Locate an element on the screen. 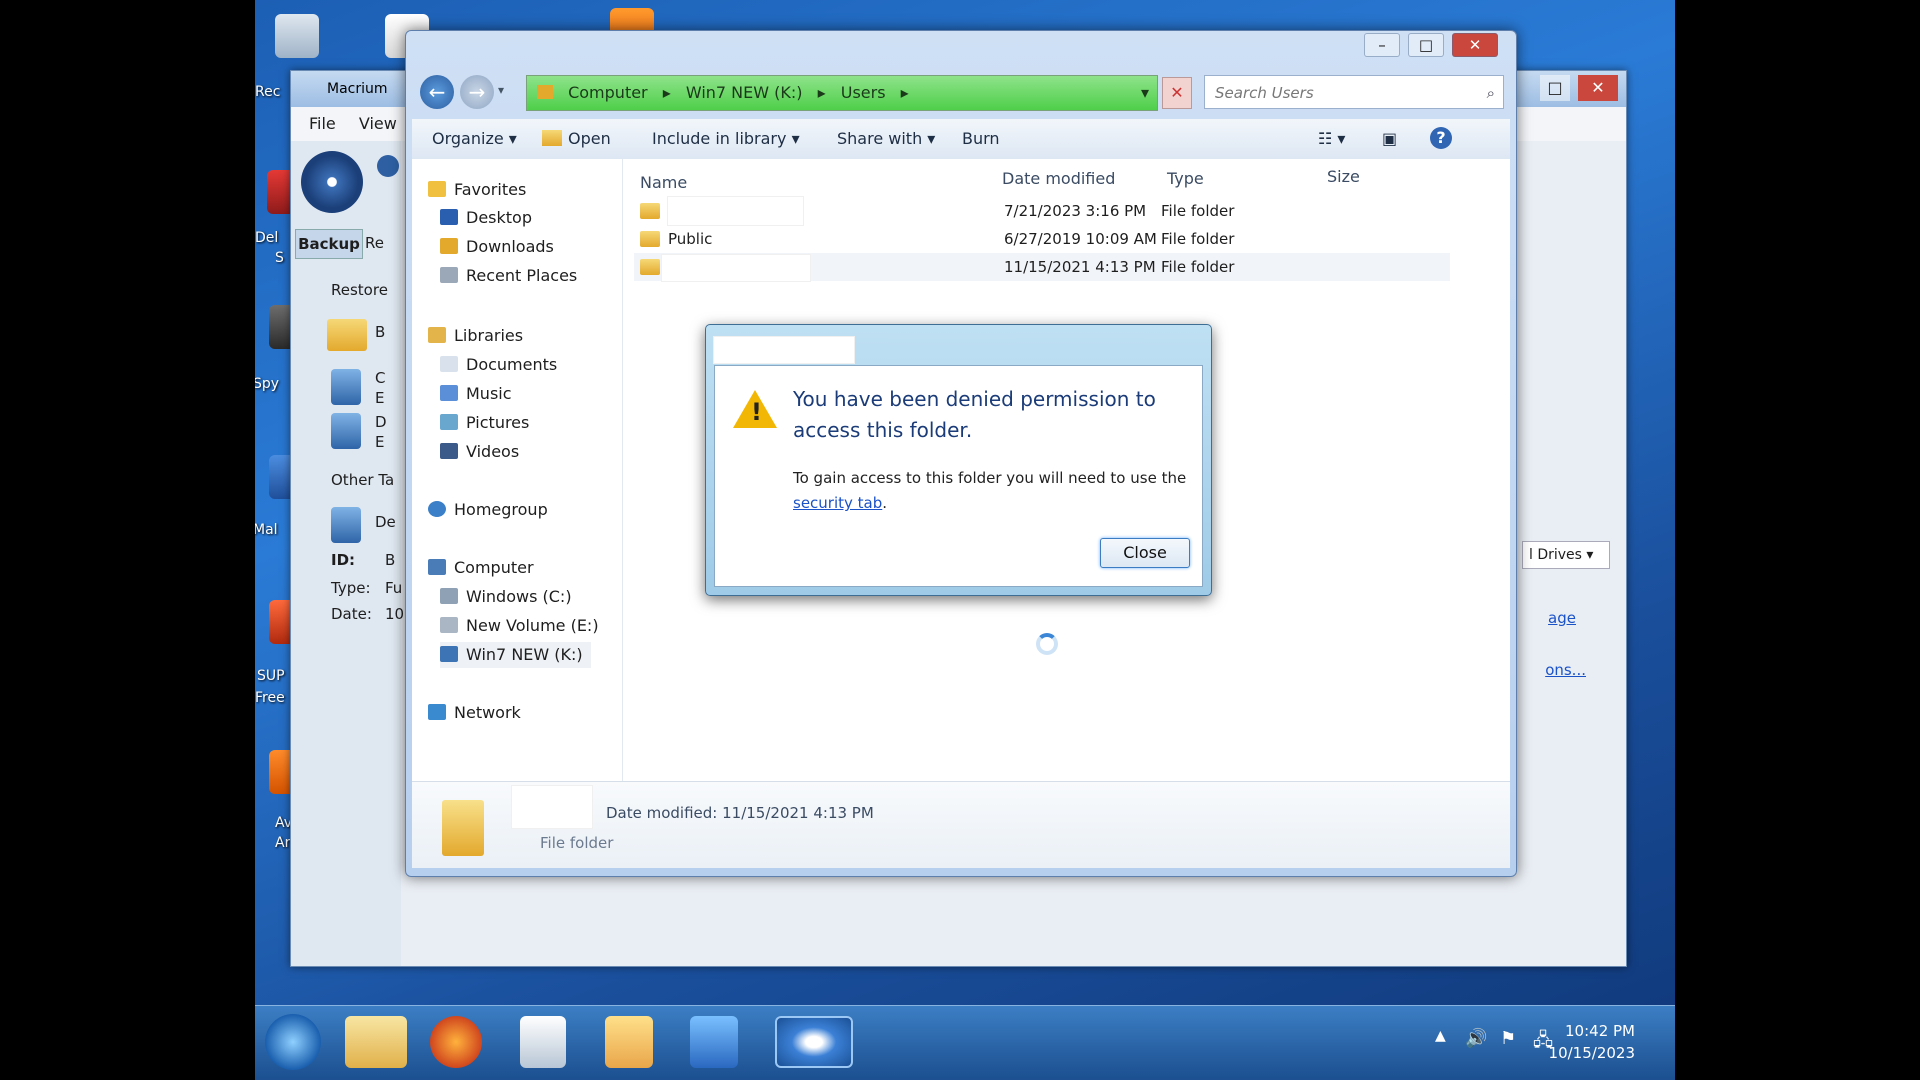 This screenshot has height=1080, width=1920. desktop-icon-label: Mal is located at coordinates (266, 530).